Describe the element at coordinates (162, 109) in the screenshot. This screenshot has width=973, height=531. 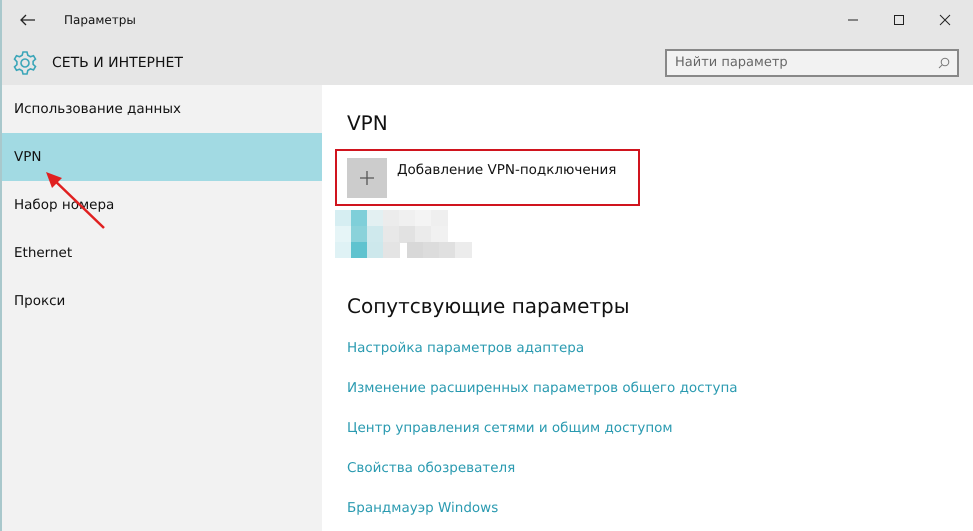
I see `sidebar-item: Использование данных` at that location.